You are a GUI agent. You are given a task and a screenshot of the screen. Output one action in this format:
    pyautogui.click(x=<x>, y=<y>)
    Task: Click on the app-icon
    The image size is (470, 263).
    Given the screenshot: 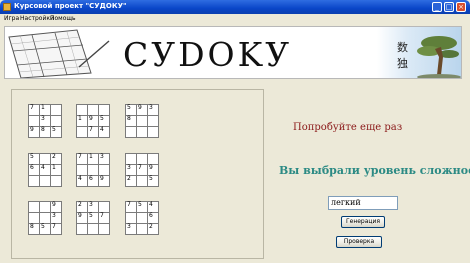 What is the action you would take?
    pyautogui.click(x=7, y=7)
    